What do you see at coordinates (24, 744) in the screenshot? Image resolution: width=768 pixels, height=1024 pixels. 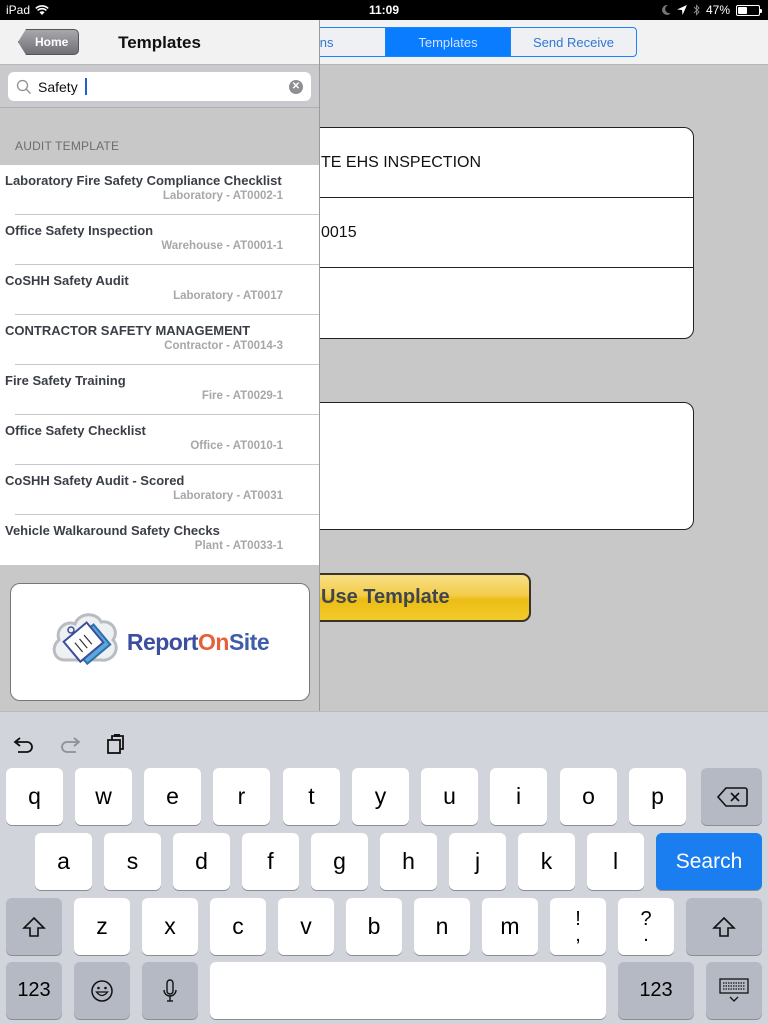 I see `undo-icon` at bounding box center [24, 744].